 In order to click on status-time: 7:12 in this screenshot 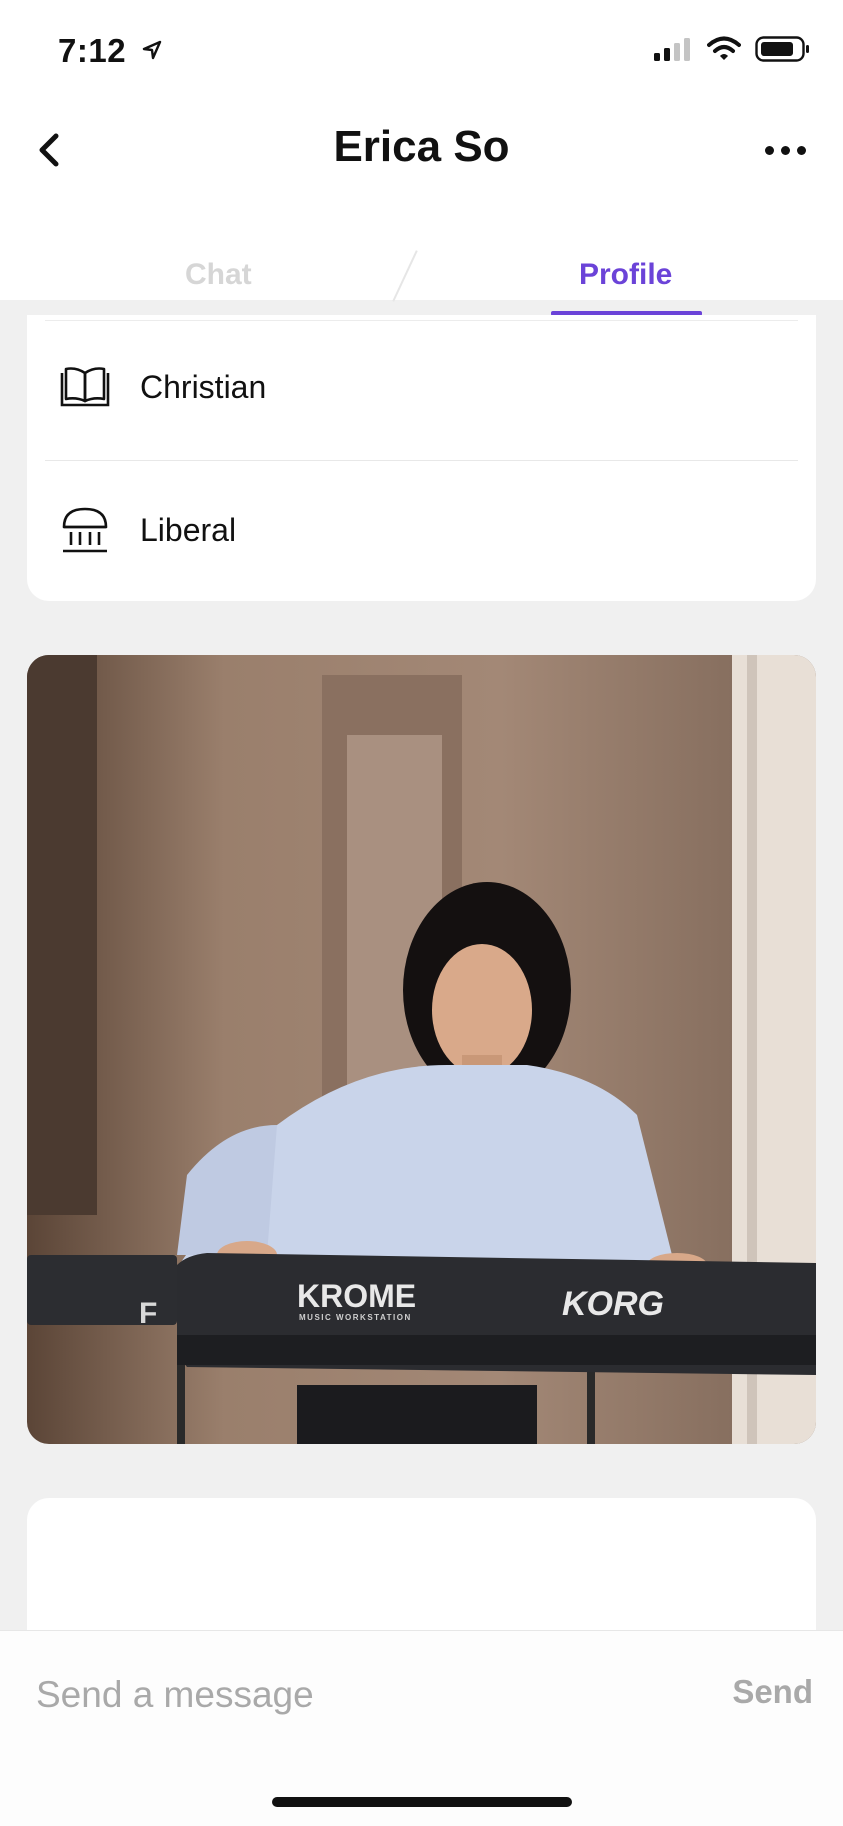, I will do `click(110, 50)`.